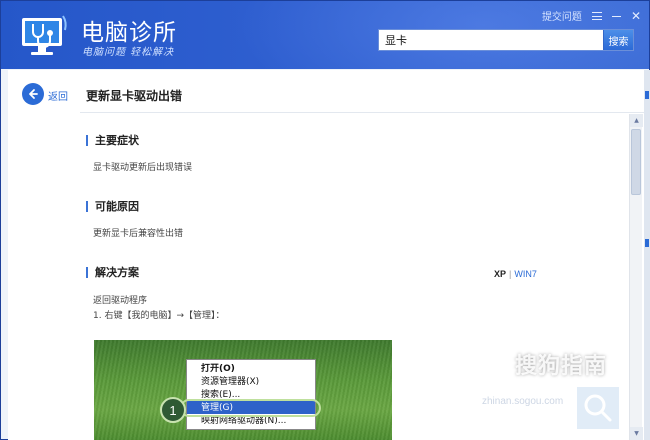 The image size is (650, 440). What do you see at coordinates (647, 255) in the screenshot?
I see `background-edge` at bounding box center [647, 255].